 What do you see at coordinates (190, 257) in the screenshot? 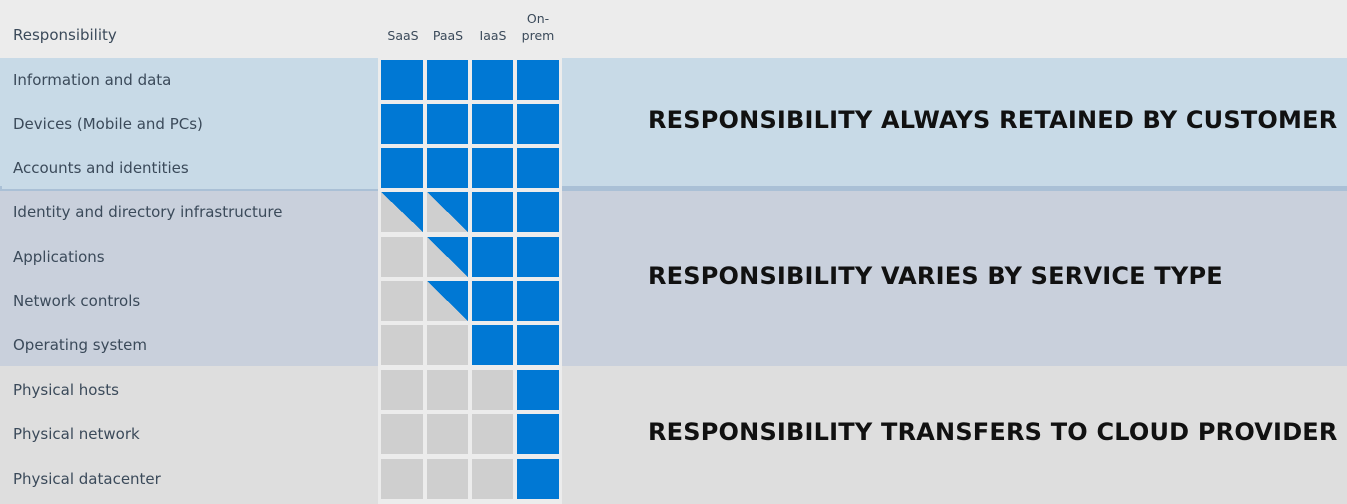
I see `table-row: Applications` at bounding box center [190, 257].